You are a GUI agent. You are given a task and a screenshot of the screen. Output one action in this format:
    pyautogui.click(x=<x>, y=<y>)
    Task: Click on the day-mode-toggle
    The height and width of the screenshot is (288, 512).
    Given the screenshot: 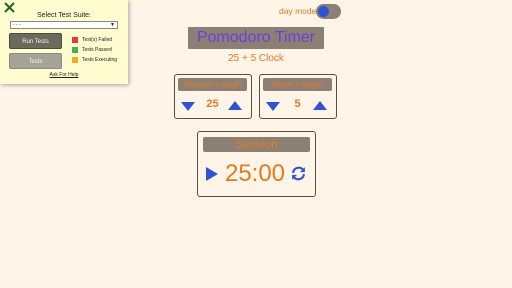 What is the action you would take?
    pyautogui.click(x=328, y=11)
    